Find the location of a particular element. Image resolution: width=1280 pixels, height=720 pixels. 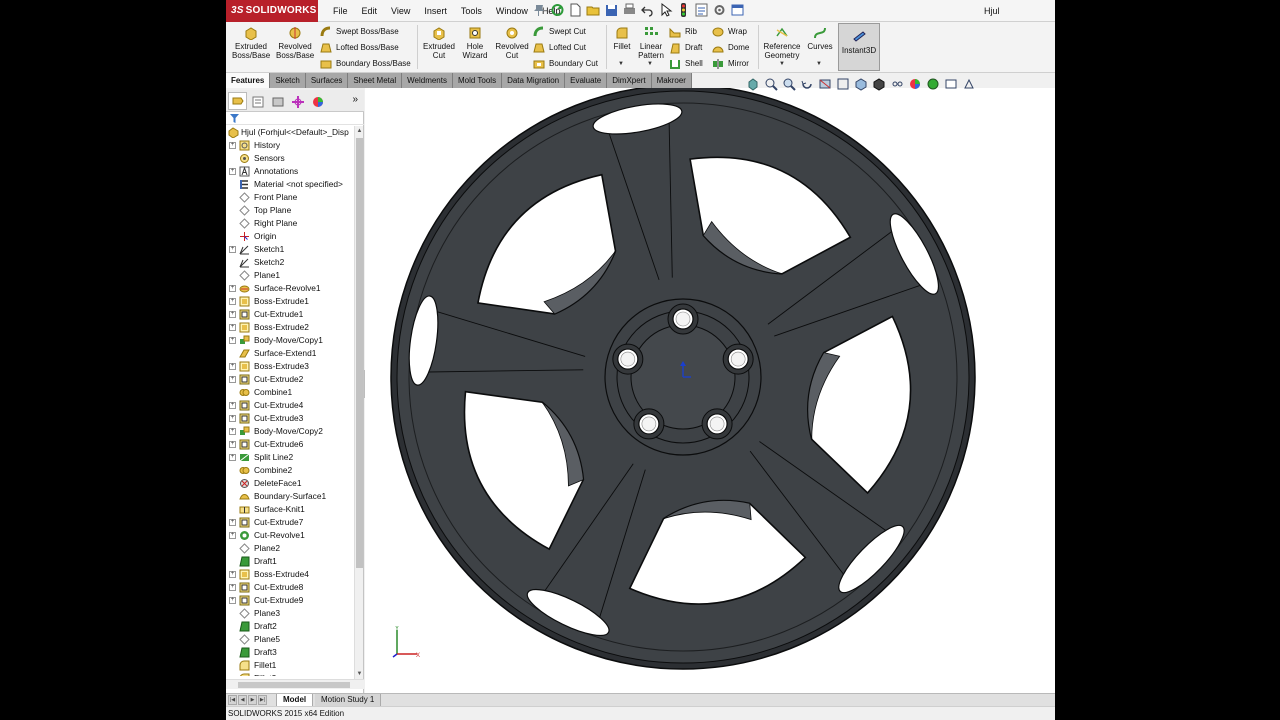

draft-button: Draft is located at coordinates (685, 47).